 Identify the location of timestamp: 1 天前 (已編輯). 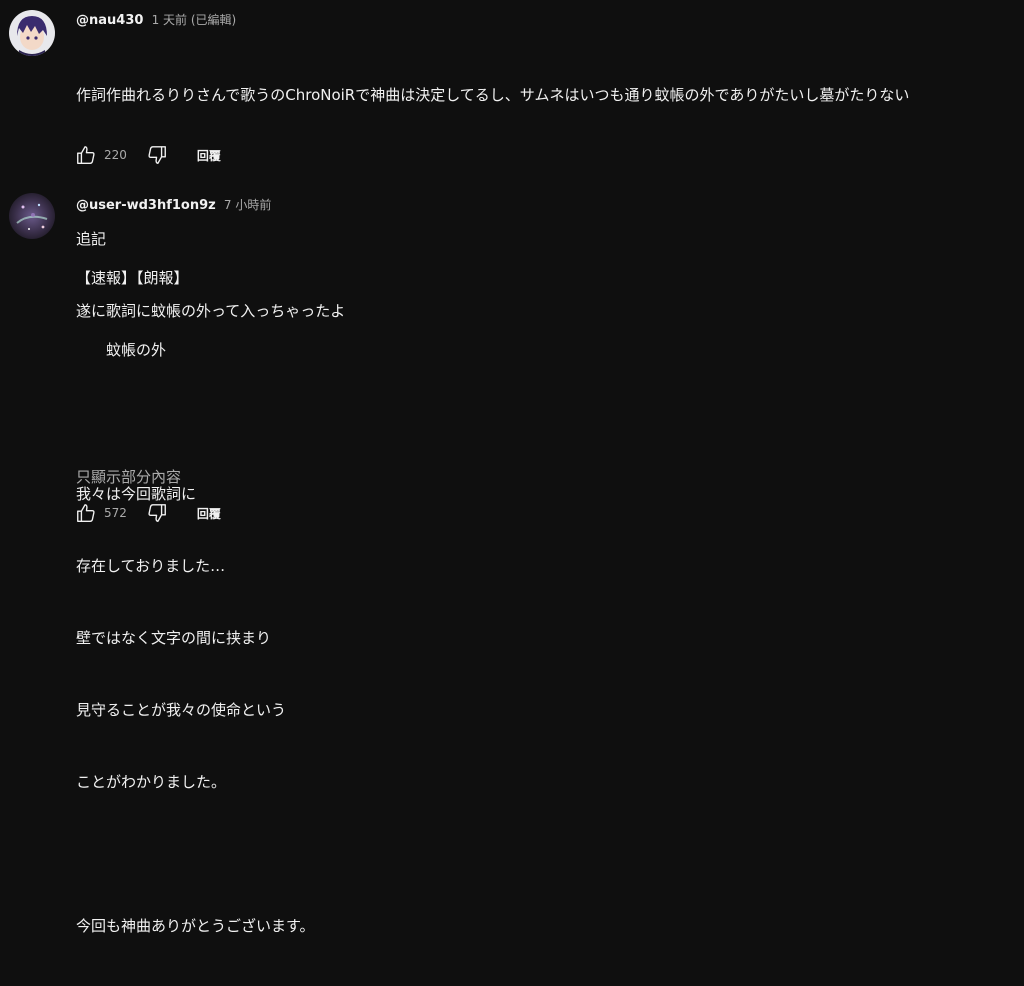
(194, 20).